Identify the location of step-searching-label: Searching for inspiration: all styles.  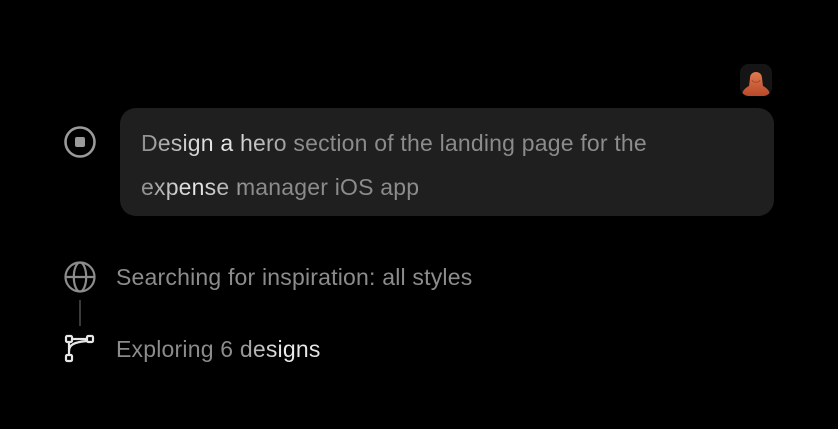
(294, 276).